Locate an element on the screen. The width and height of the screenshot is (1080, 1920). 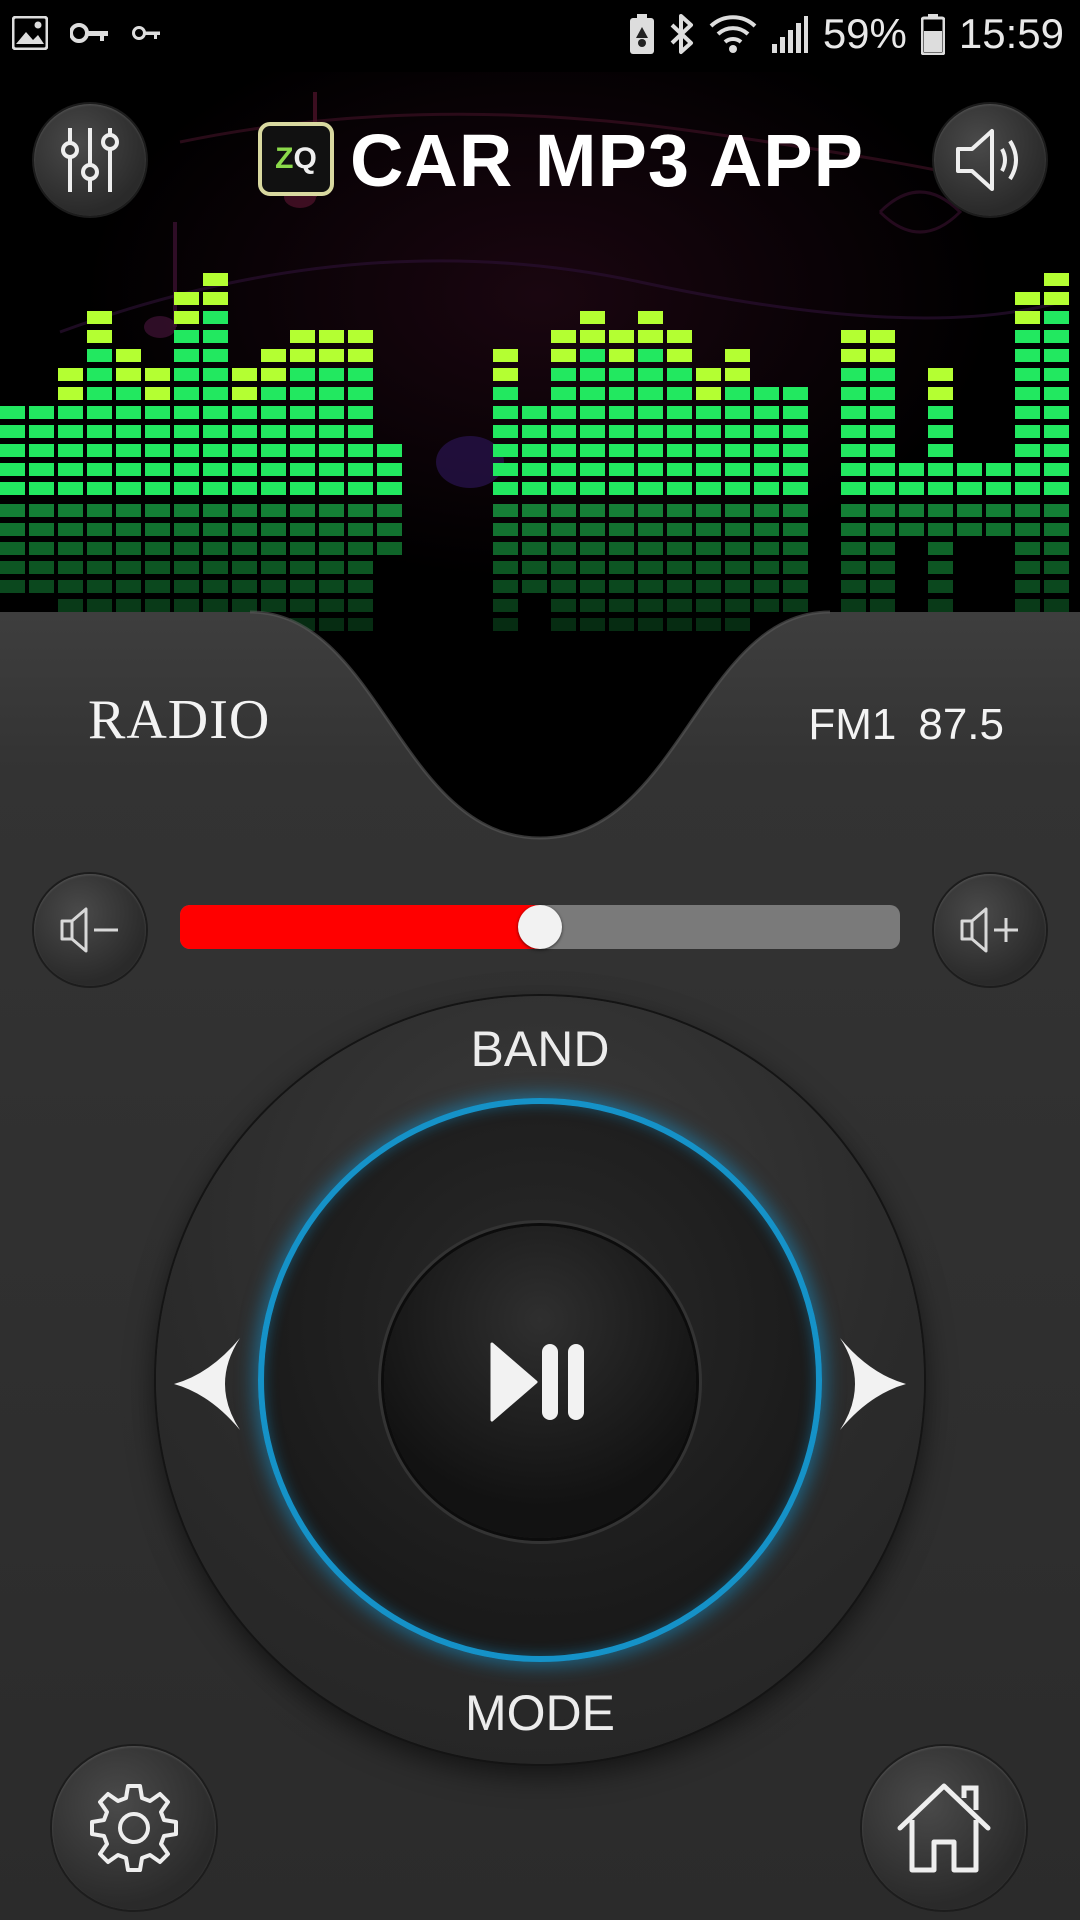
previous-button is located at coordinates (208, 1384).